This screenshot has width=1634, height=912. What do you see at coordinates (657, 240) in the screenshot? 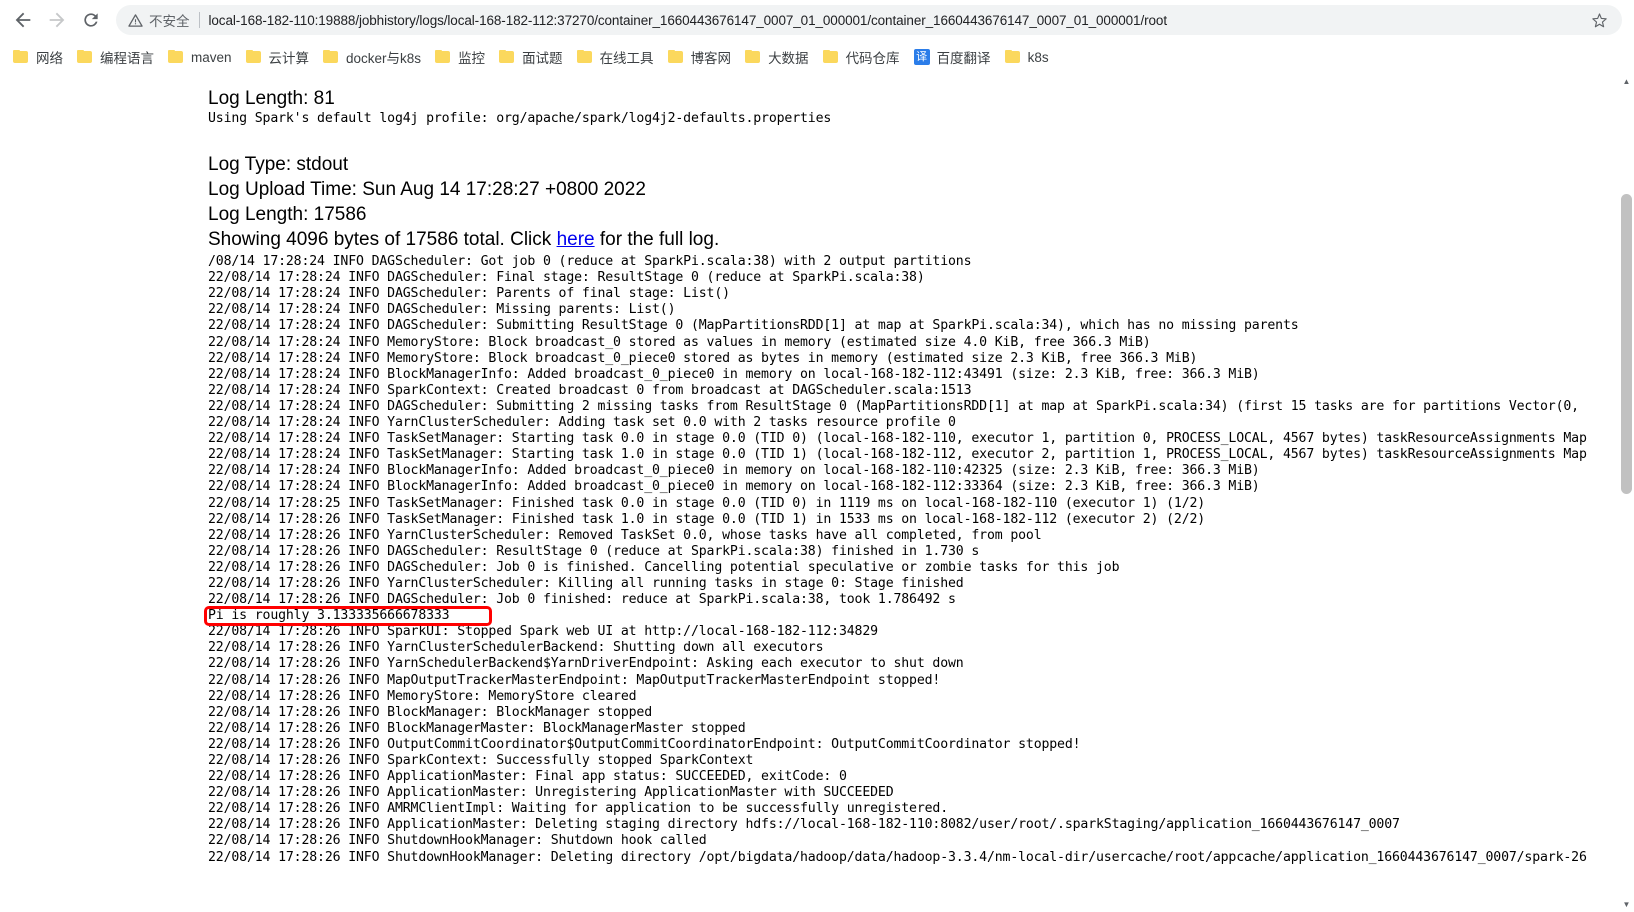
I see `showing-suffix-text: for the full log.` at bounding box center [657, 240].